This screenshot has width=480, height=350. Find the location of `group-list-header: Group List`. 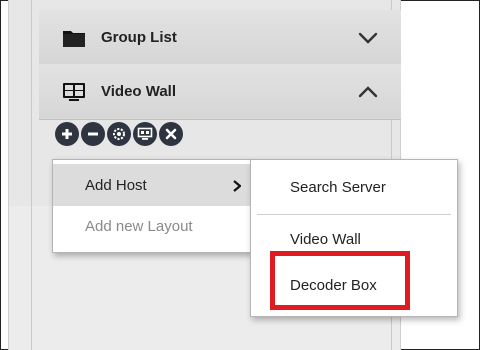

group-list-header: Group List is located at coordinates (220, 38).